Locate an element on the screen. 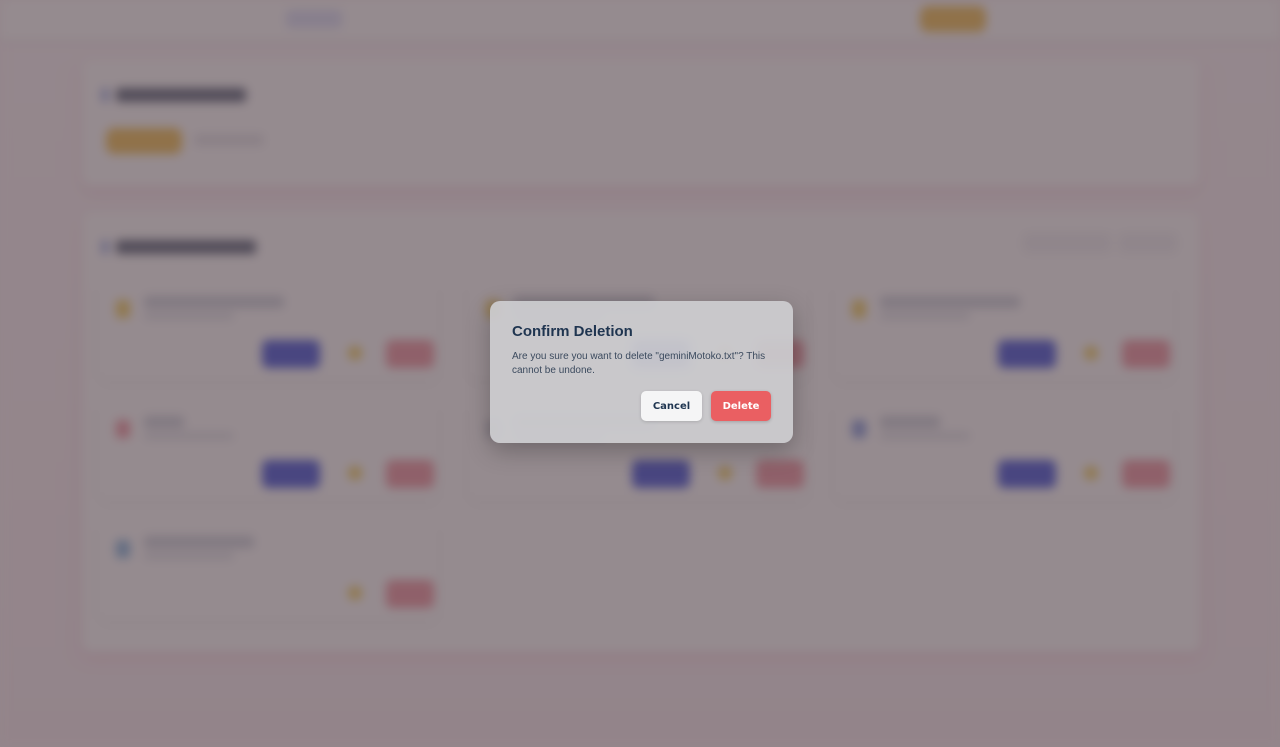 The height and width of the screenshot is (747, 1280). cancel-button: Cancel is located at coordinates (671, 406).